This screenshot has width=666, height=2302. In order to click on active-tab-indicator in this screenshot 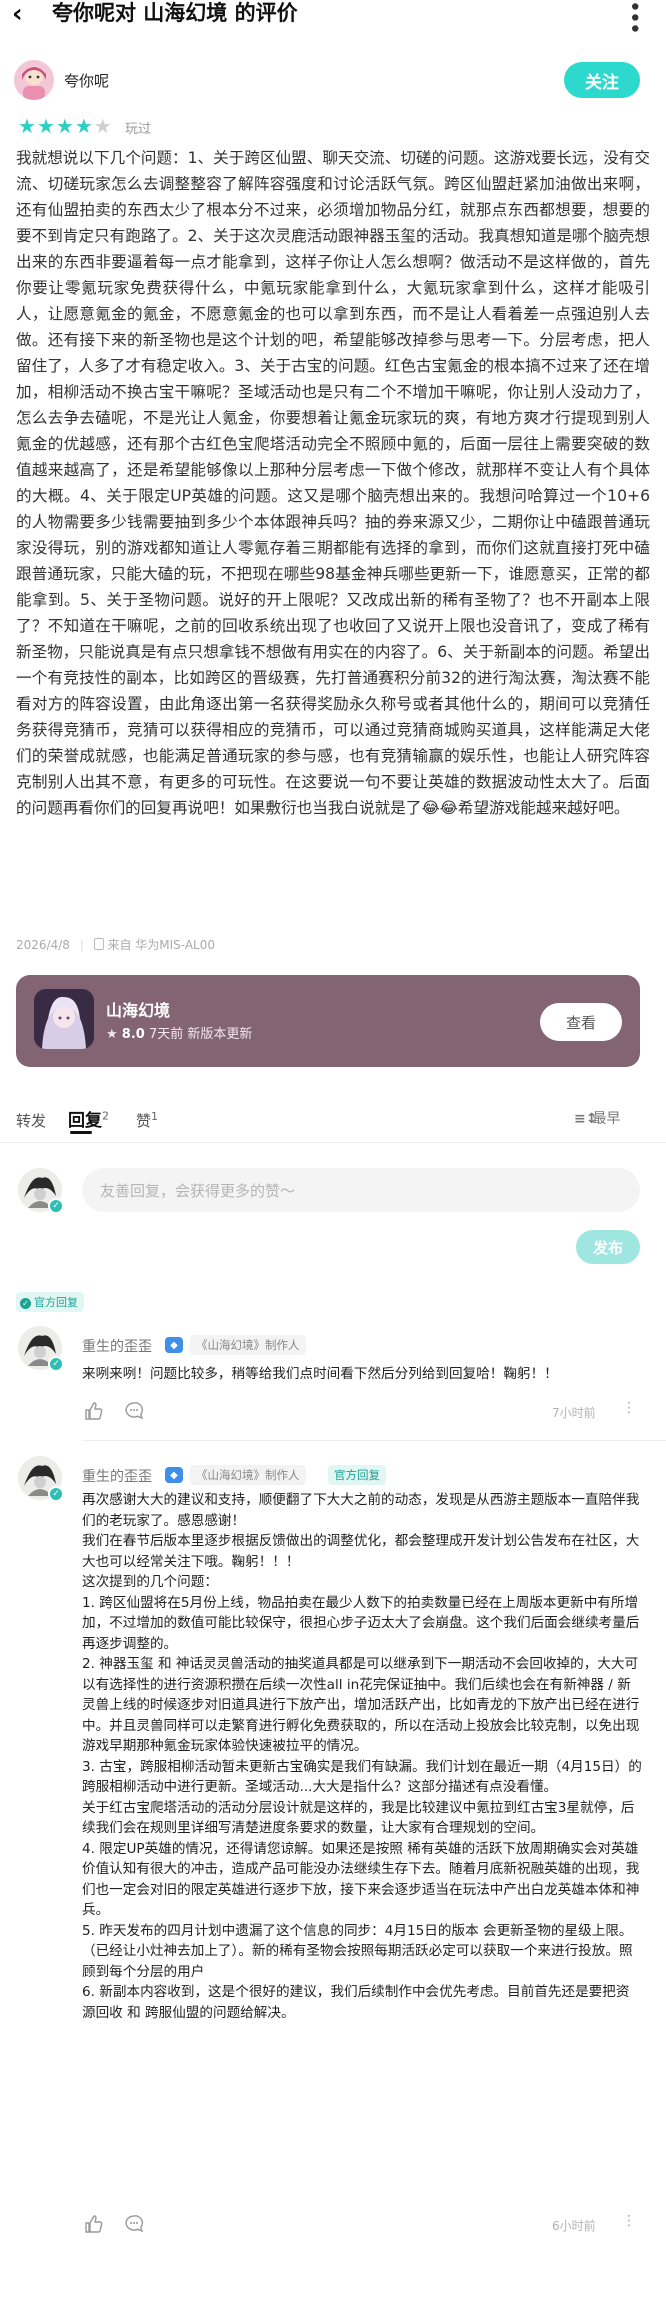, I will do `click(81, 1132)`.